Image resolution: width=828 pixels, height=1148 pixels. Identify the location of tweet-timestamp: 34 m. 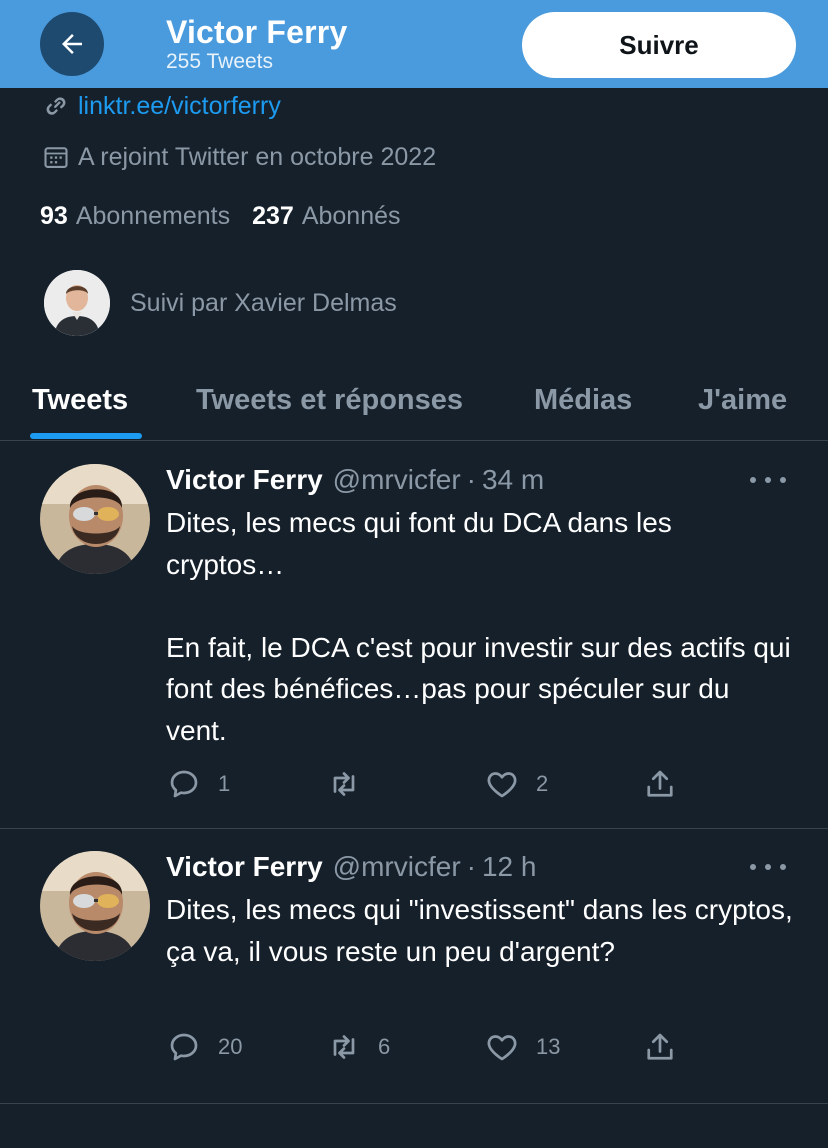
(513, 480).